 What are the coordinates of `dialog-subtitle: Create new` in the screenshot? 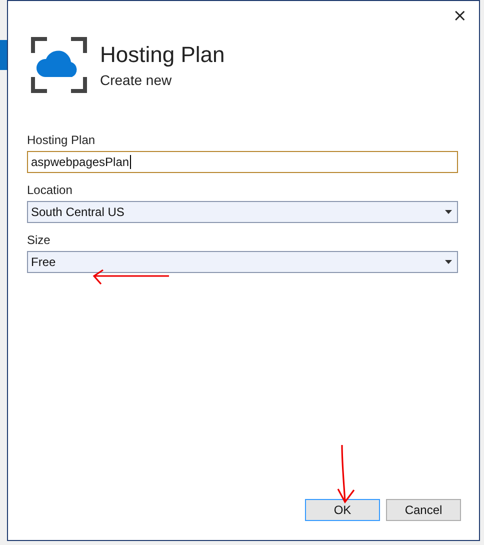 It's located at (136, 80).